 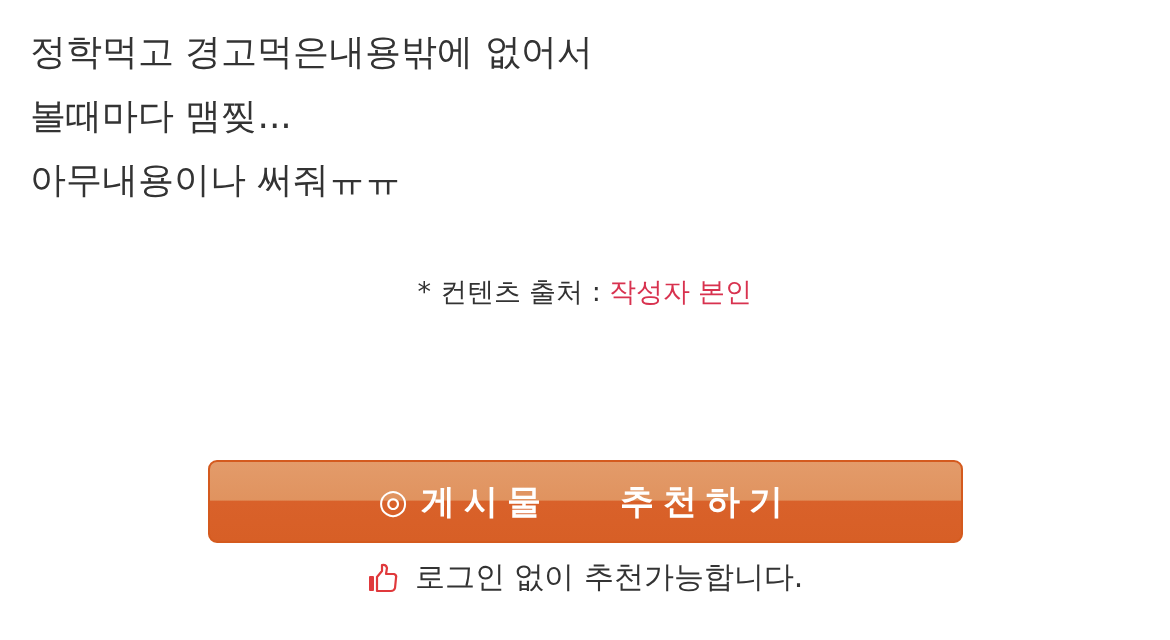 What do you see at coordinates (609, 577) in the screenshot?
I see `recommend-note: 로그인 없이 추천가능합니다.` at bounding box center [609, 577].